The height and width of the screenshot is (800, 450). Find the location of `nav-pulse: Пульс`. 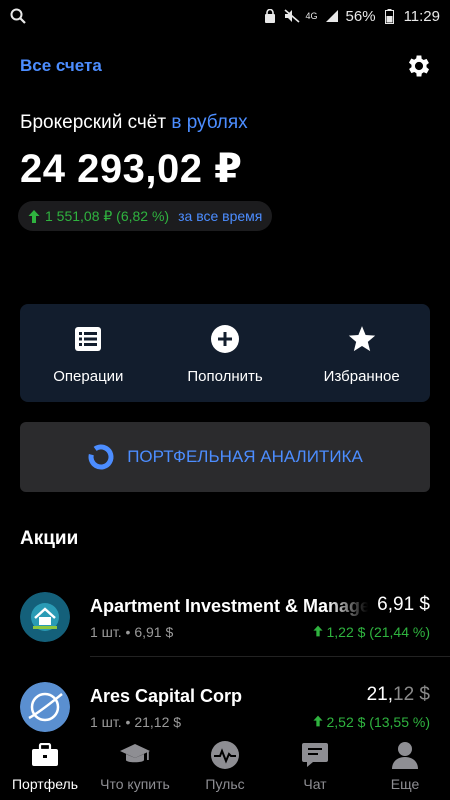

nav-pulse: Пульс is located at coordinates (225, 767).